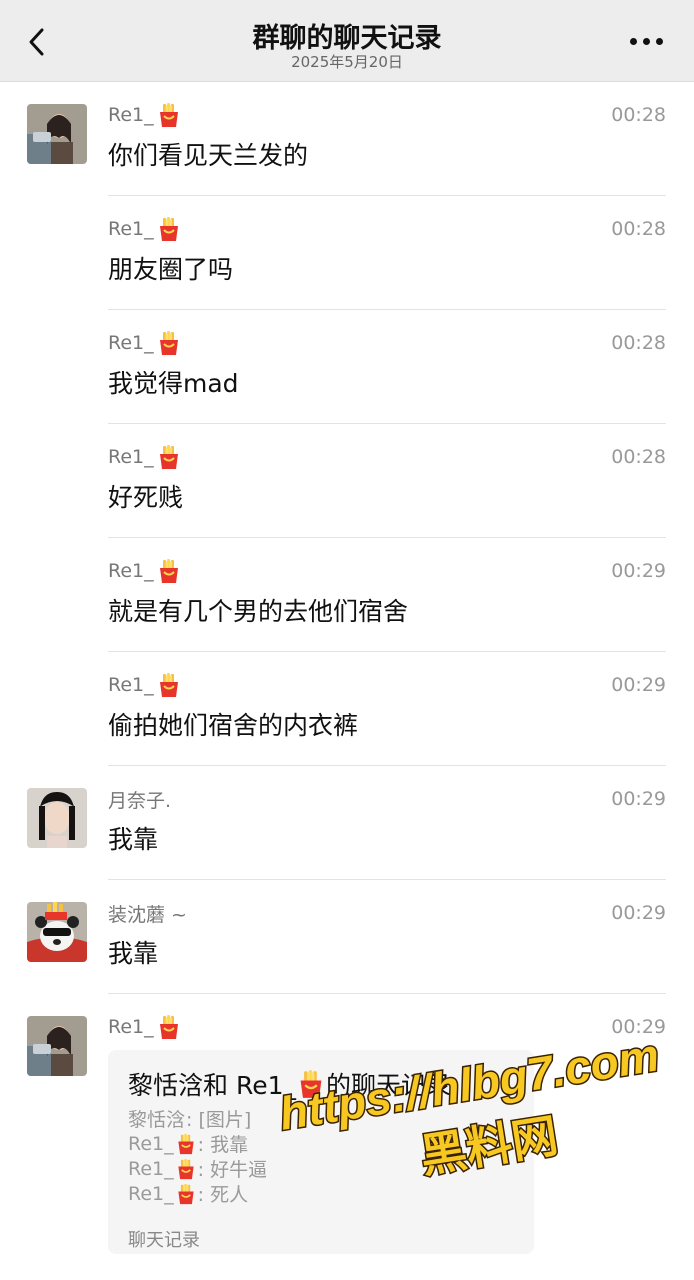 The image size is (694, 1280). Describe the element at coordinates (347, 595) in the screenshot. I see `message-item: Re1_ 00:29 就是有几个男的去他们宿舍` at that location.